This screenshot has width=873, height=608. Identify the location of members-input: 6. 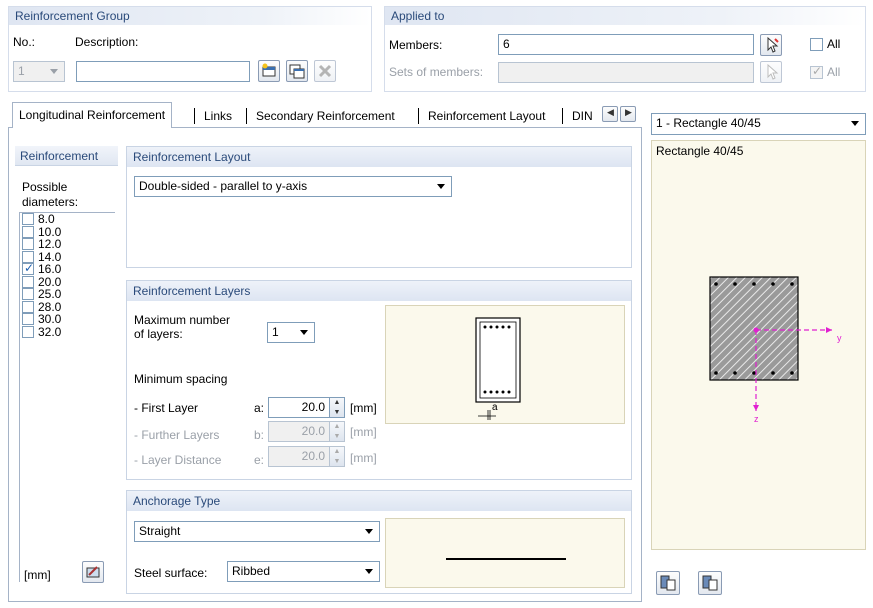
(626, 44).